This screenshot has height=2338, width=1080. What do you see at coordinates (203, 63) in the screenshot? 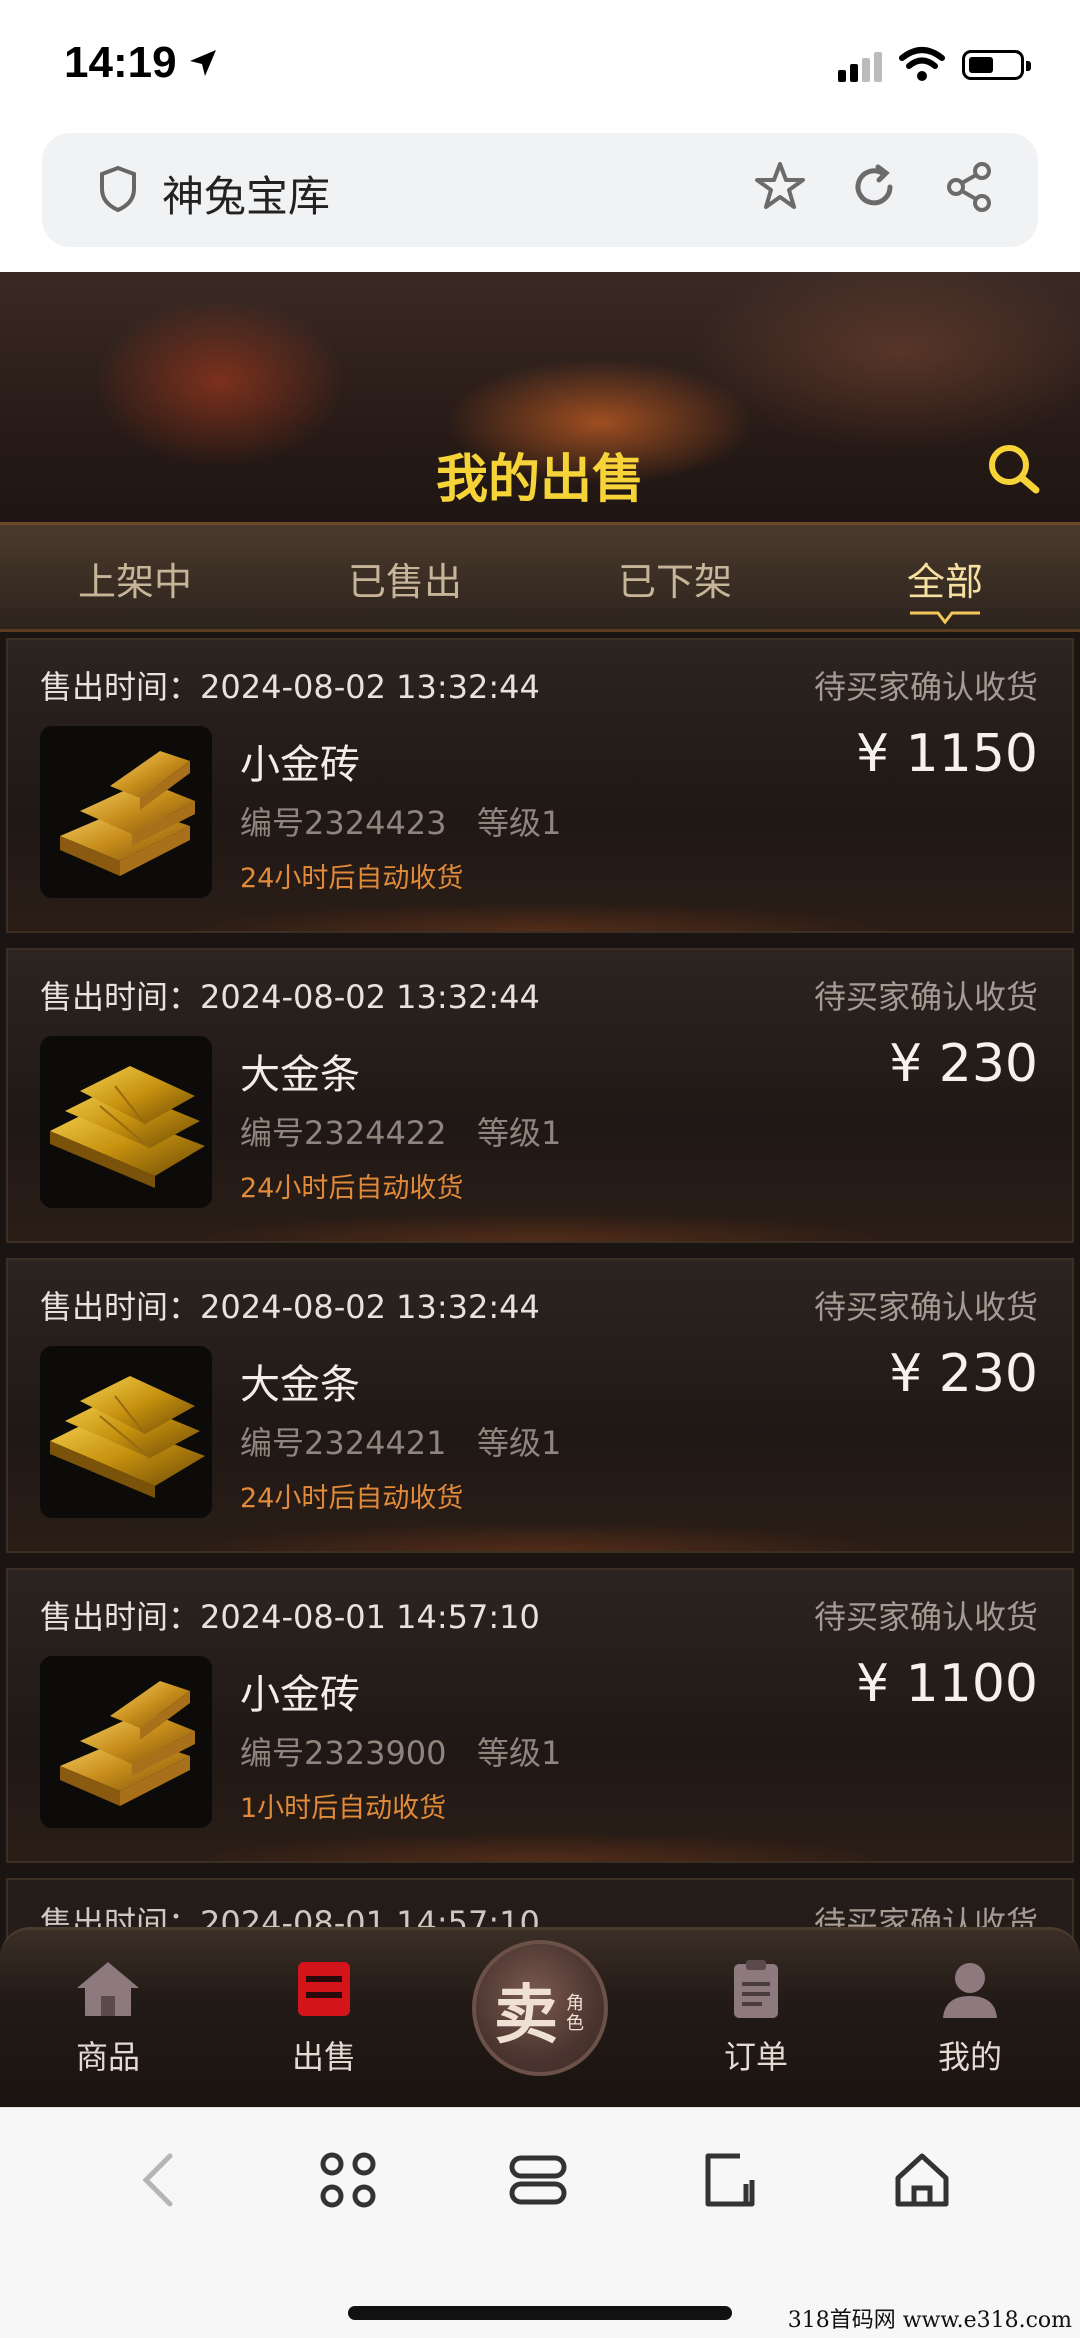
I see `location-arrow-icon` at bounding box center [203, 63].